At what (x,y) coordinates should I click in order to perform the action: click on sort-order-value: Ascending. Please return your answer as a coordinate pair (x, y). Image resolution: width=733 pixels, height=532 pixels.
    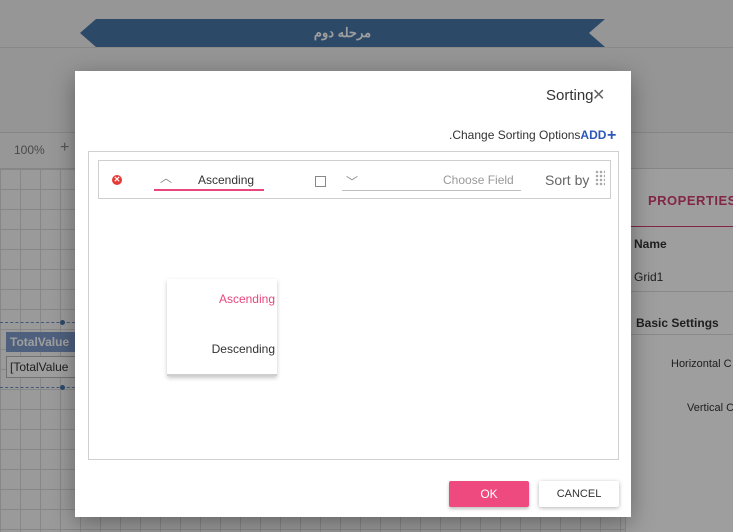
    Looking at the image, I should click on (226, 180).